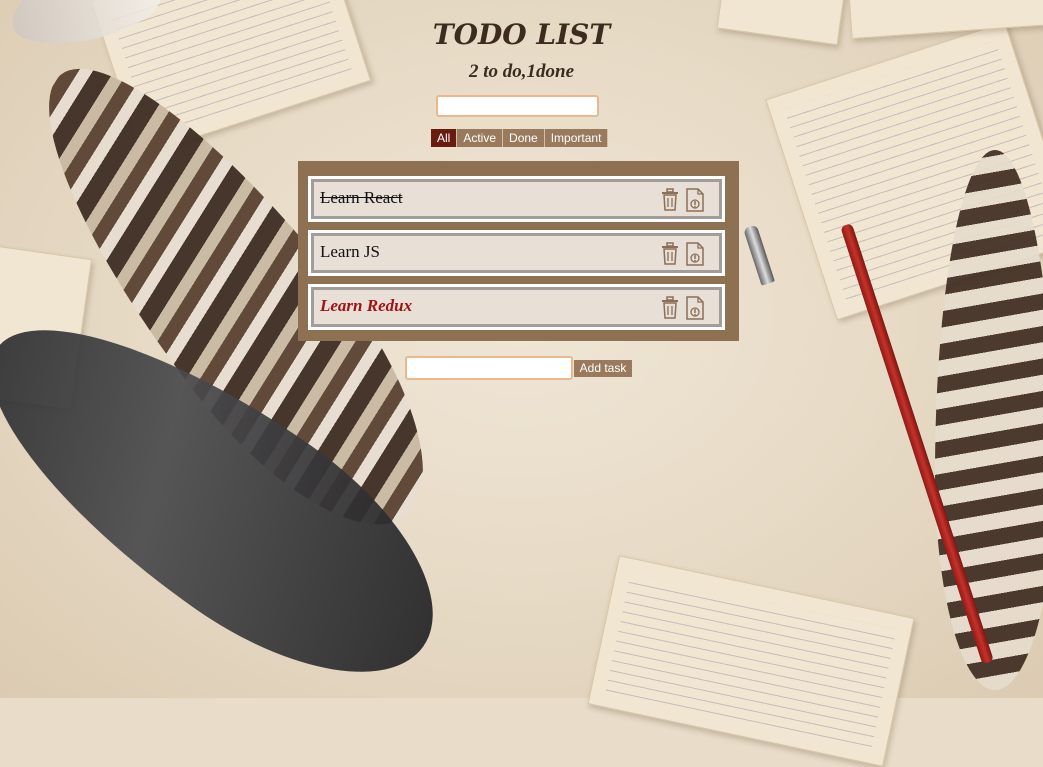 This screenshot has height=767, width=1043. I want to click on todo-item: Learn Redux, so click(516, 307).